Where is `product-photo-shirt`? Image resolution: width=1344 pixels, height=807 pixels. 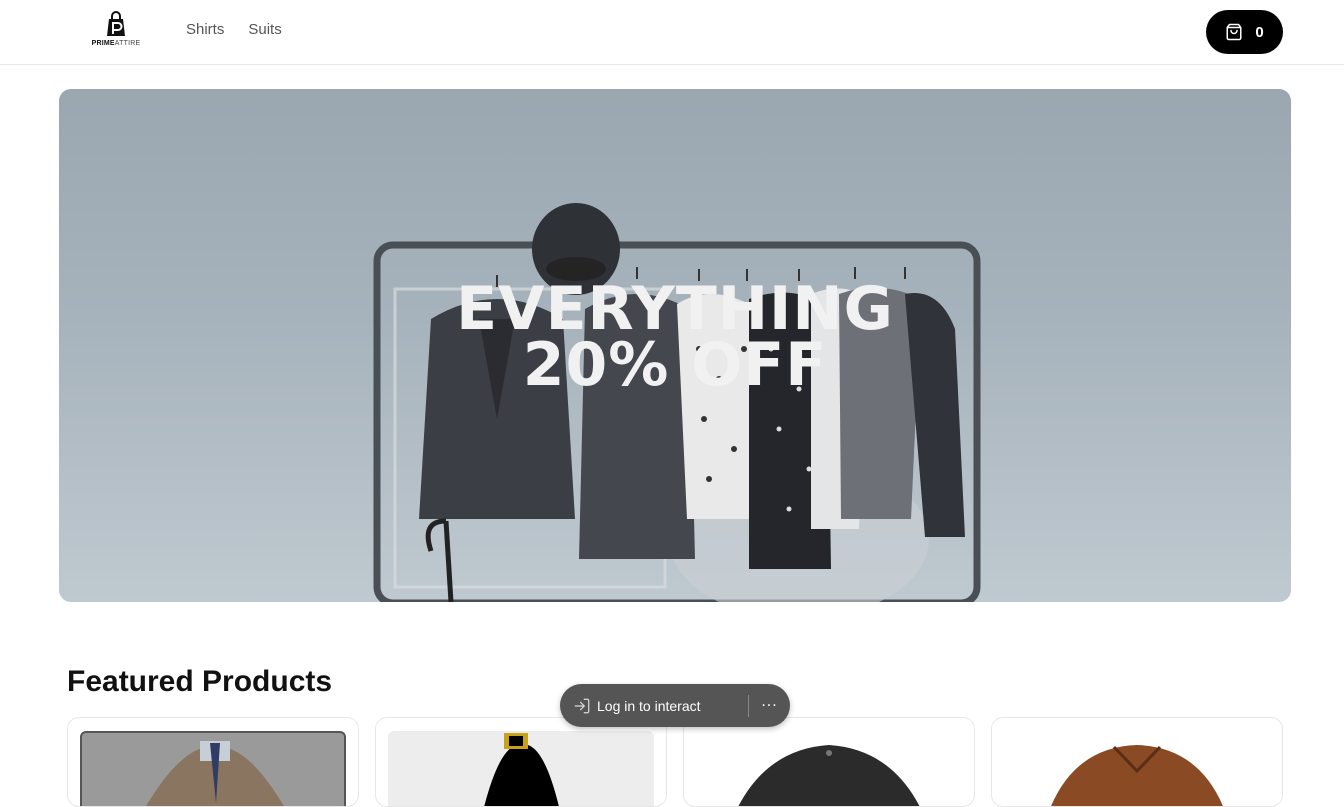
product-photo-shirt is located at coordinates (521, 769).